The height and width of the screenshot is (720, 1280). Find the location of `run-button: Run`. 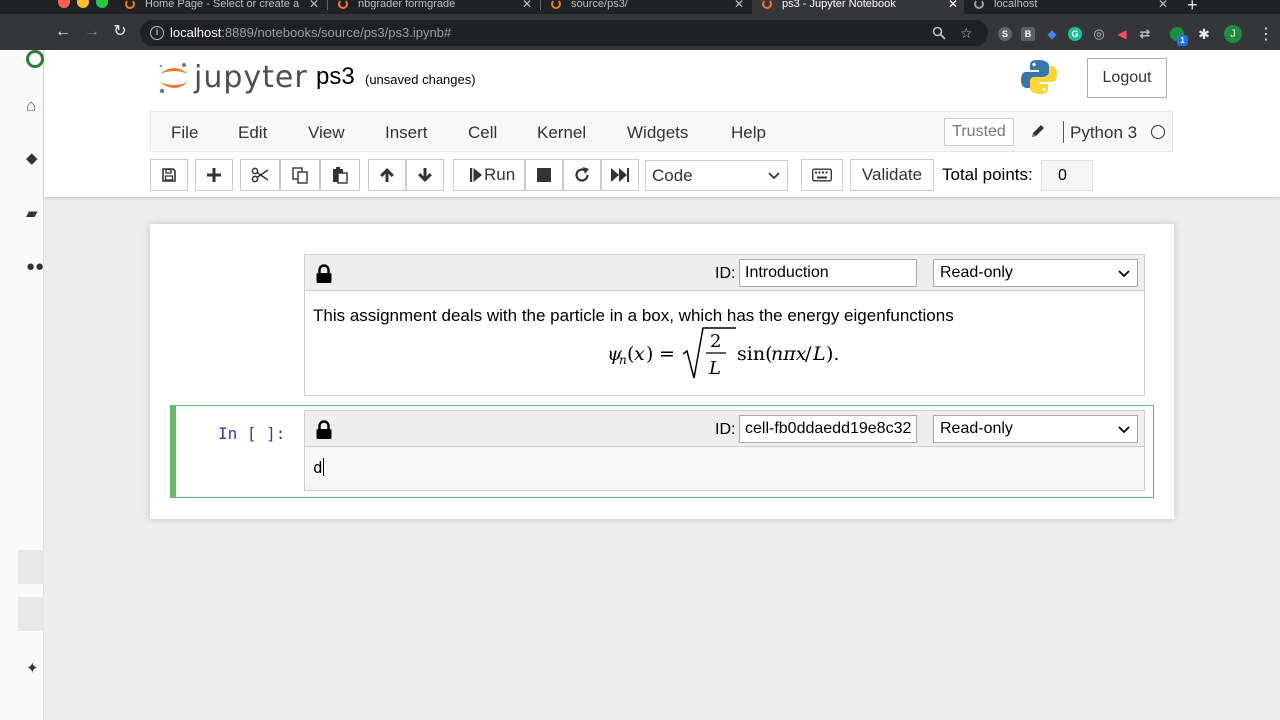

run-button: Run is located at coordinates (489, 175).